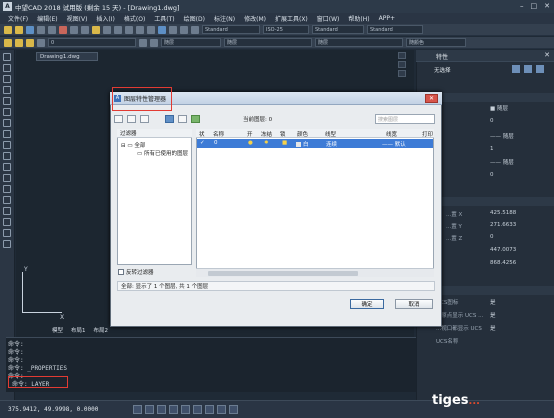  Describe the element at coordinates (78, 330) in the screenshot. I see `tab-layout1: 布局1` at that location.